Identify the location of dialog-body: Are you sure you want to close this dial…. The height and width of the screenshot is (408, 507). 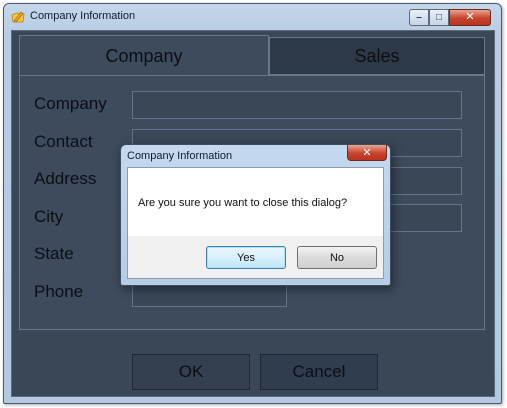
(255, 223).